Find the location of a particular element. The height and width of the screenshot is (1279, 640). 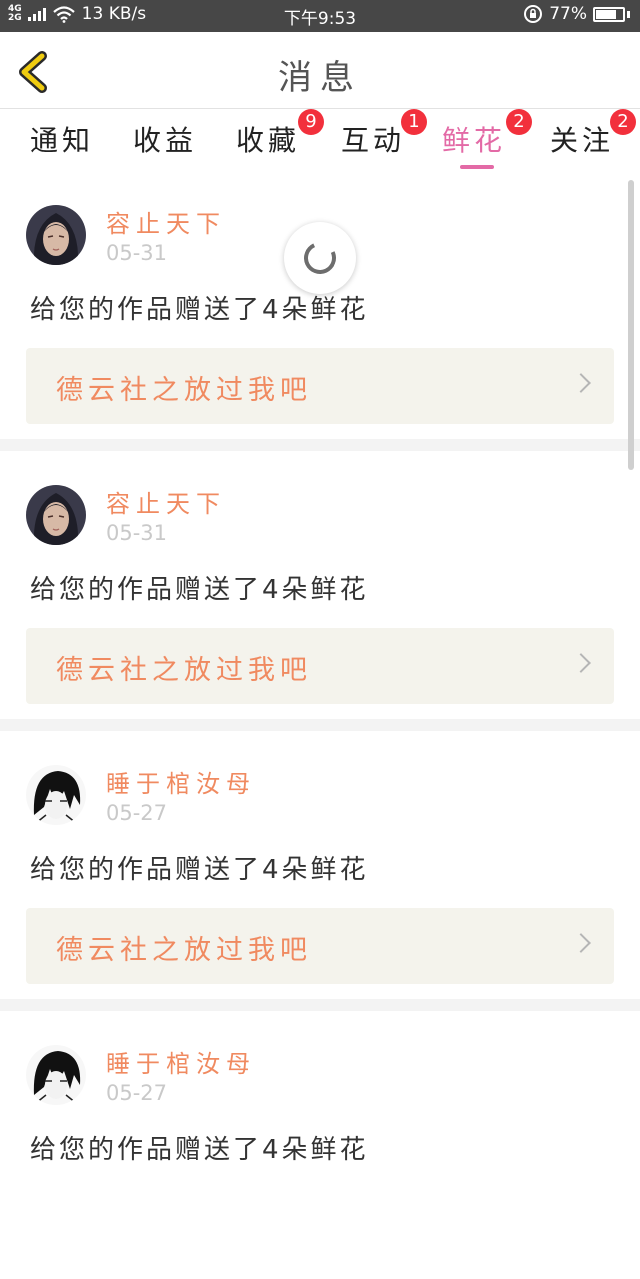

tab-label: 收藏 is located at coordinates (268, 140).